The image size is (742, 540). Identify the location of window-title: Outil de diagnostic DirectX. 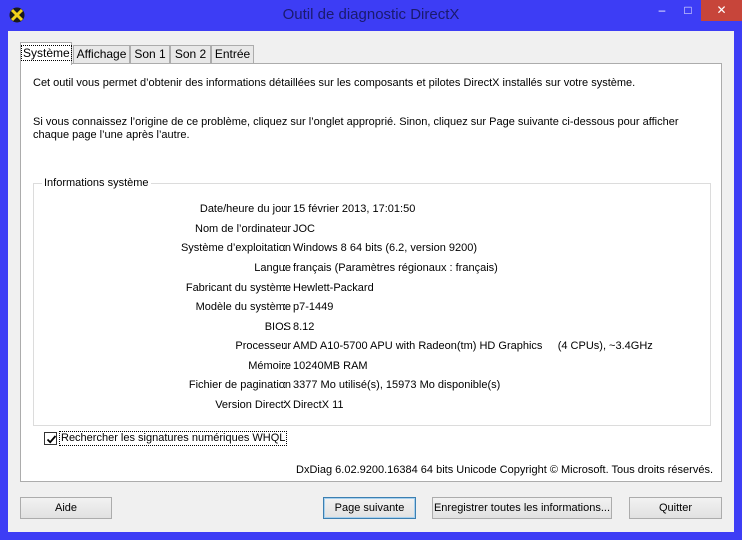
(371, 14).